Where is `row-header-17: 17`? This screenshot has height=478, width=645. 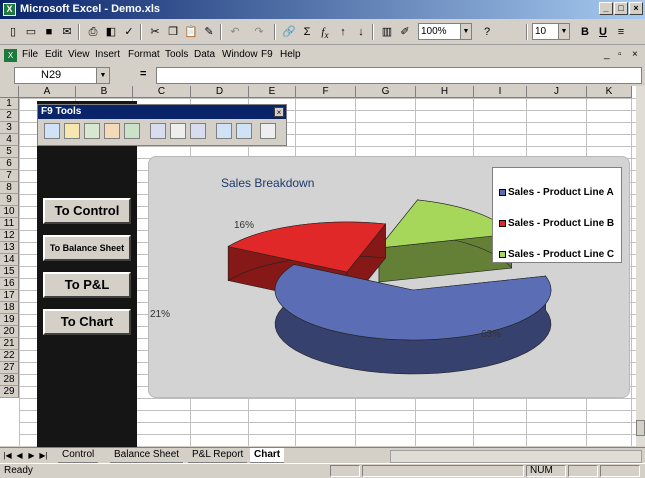
row-header-17: 17 is located at coordinates (9, 296).